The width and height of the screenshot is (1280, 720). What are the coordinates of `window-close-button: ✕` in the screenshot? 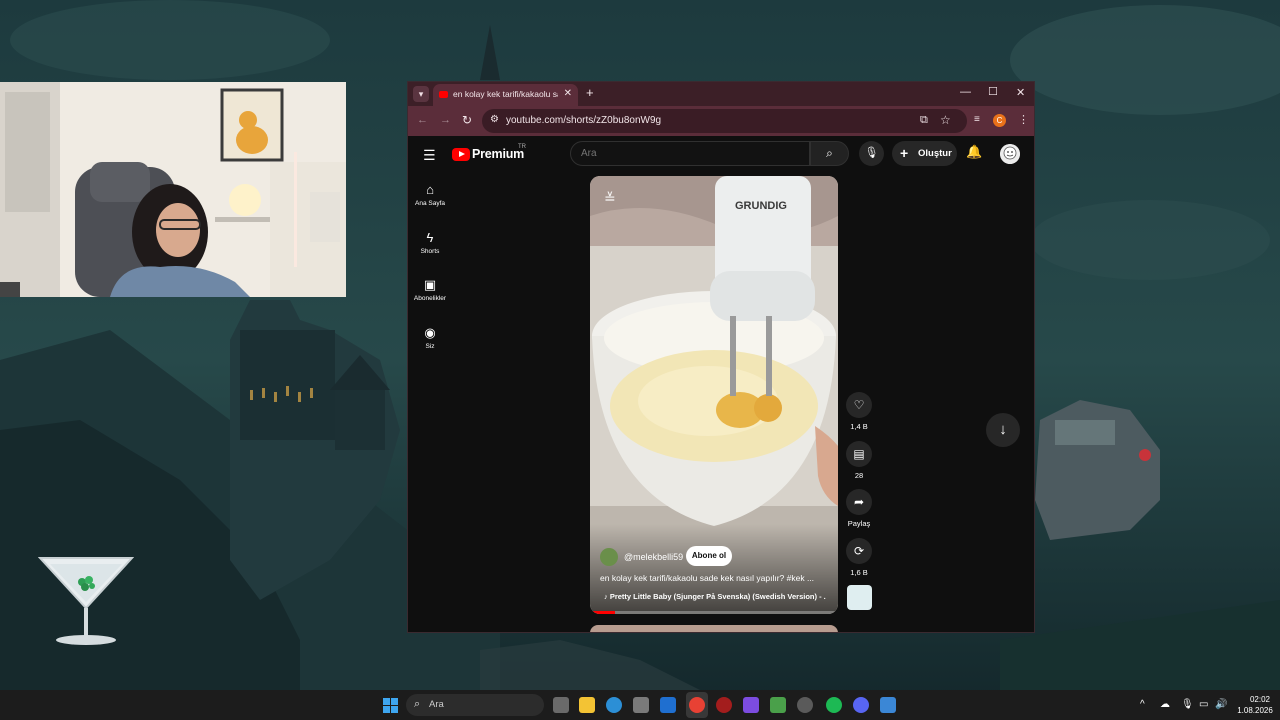 It's located at (1020, 92).